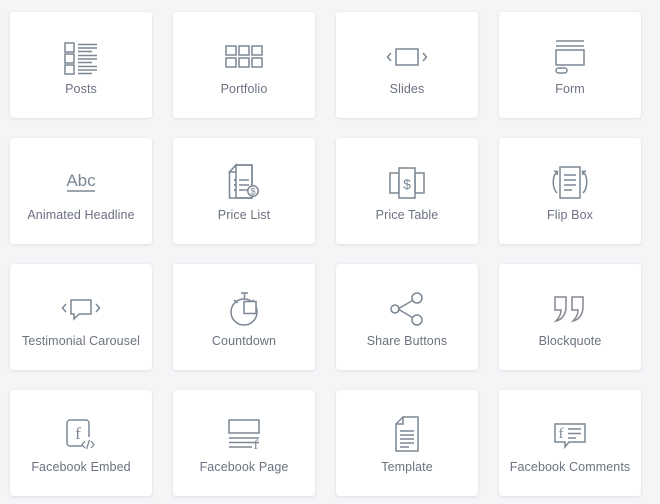  Describe the element at coordinates (244, 183) in the screenshot. I see `price-list-document-icon: $` at that location.